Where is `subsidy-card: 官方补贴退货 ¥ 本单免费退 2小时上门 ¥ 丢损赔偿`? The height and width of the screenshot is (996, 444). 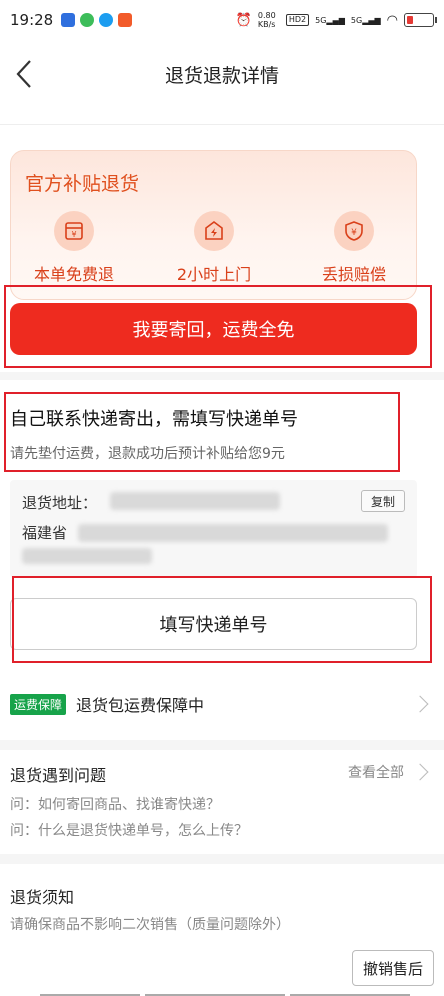 subsidy-card: 官方补贴退货 ¥ 本单免费退 2小时上门 ¥ 丢损赔偿 is located at coordinates (213, 225).